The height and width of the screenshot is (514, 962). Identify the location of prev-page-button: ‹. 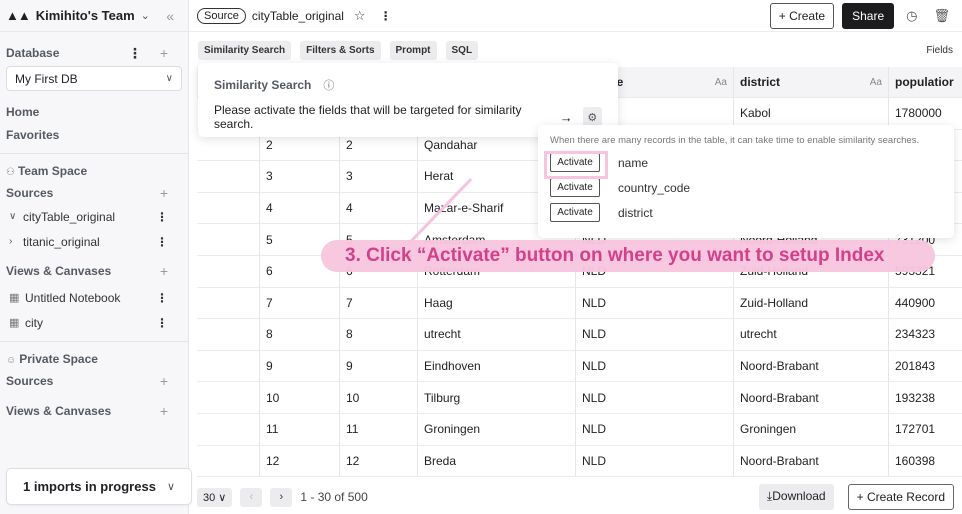
(251, 497).